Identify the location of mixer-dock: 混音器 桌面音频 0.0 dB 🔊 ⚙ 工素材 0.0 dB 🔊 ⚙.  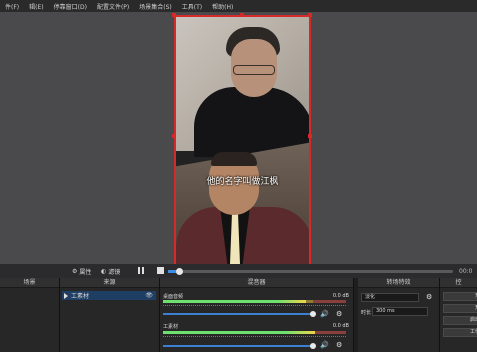
(257, 315).